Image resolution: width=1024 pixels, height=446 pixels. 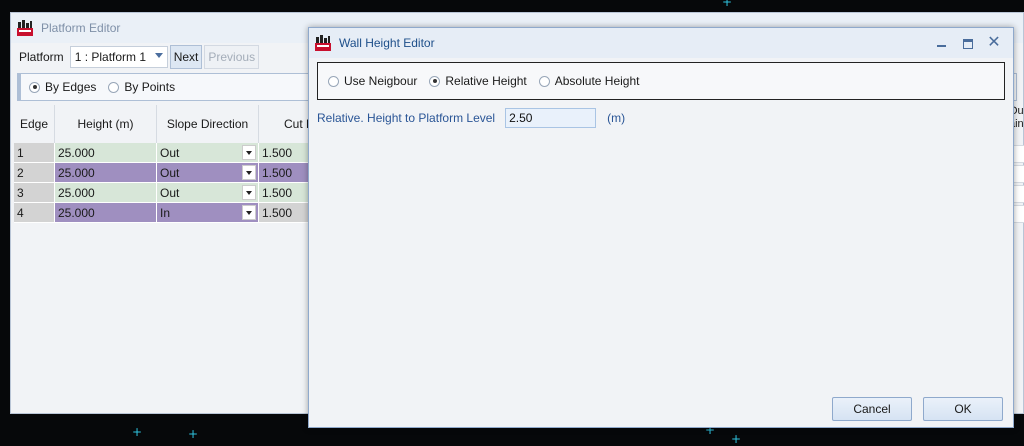 I want to click on dialog-title: Wall Height Editor, so click(x=387, y=43).